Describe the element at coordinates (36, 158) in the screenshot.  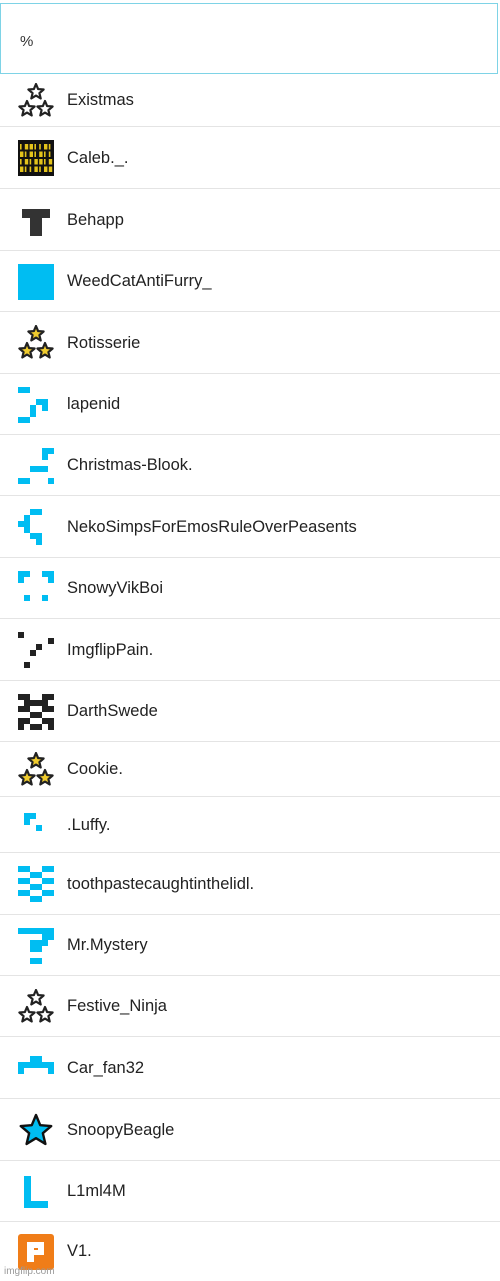
I see `binary-matrix-icon` at that location.